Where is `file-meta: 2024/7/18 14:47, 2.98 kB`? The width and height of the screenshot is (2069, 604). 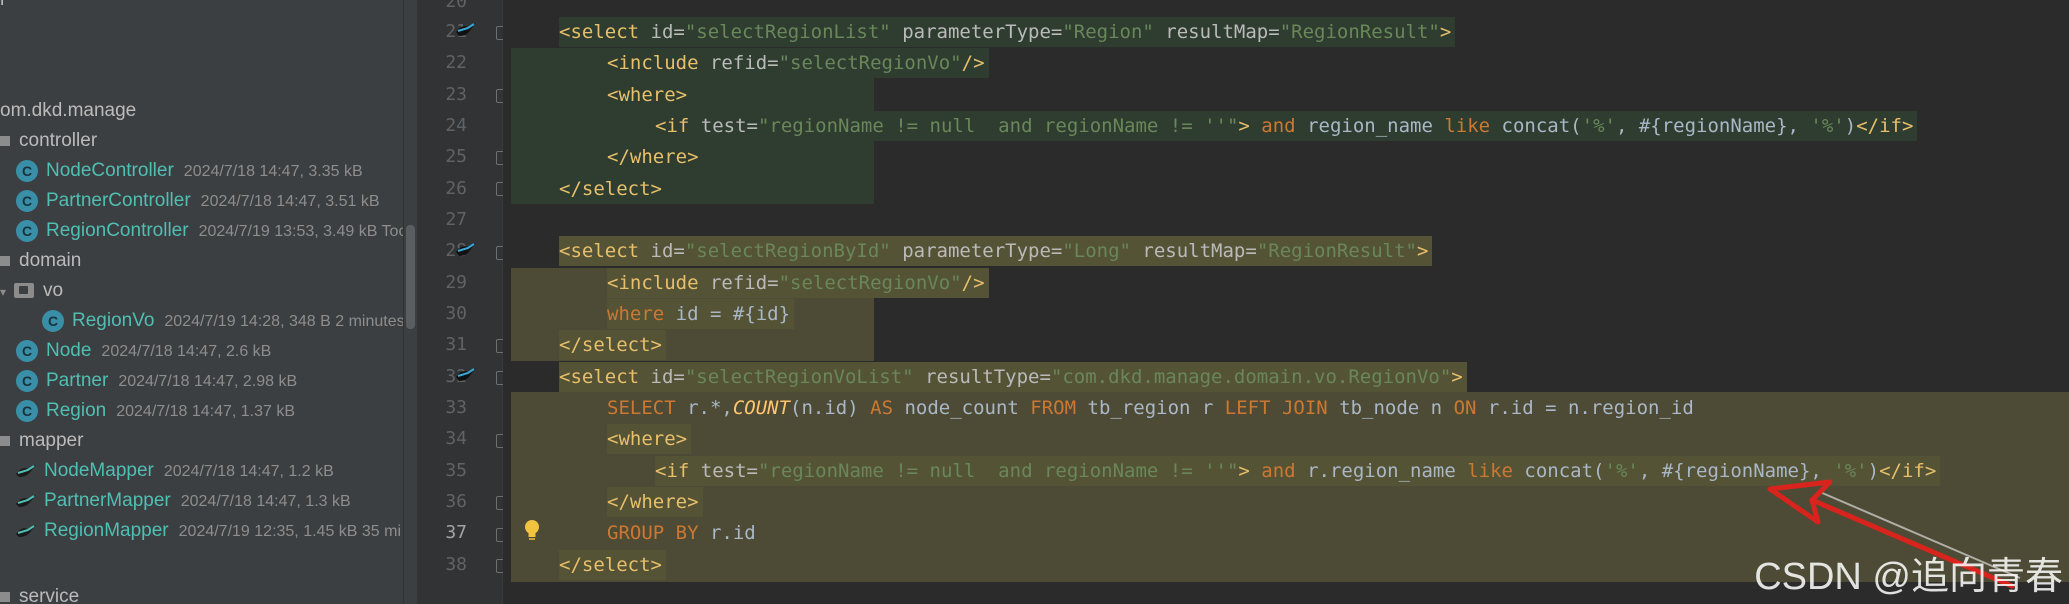
file-meta: 2024/7/18 14:47, 2.98 kB is located at coordinates (208, 381).